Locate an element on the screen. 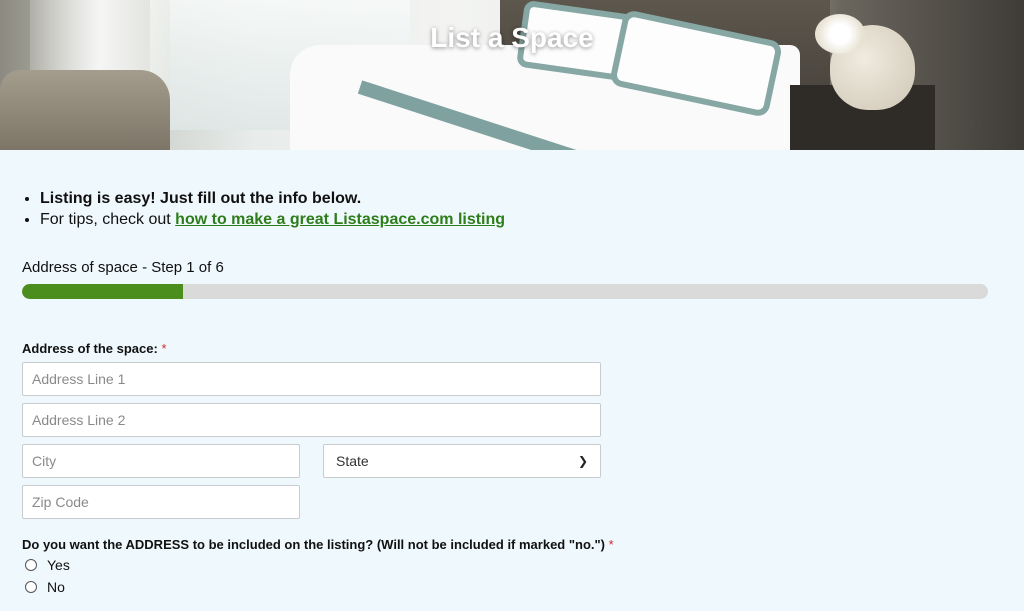 This screenshot has width=1024, height=611. address-label: Address of the space: * is located at coordinates (512, 348).